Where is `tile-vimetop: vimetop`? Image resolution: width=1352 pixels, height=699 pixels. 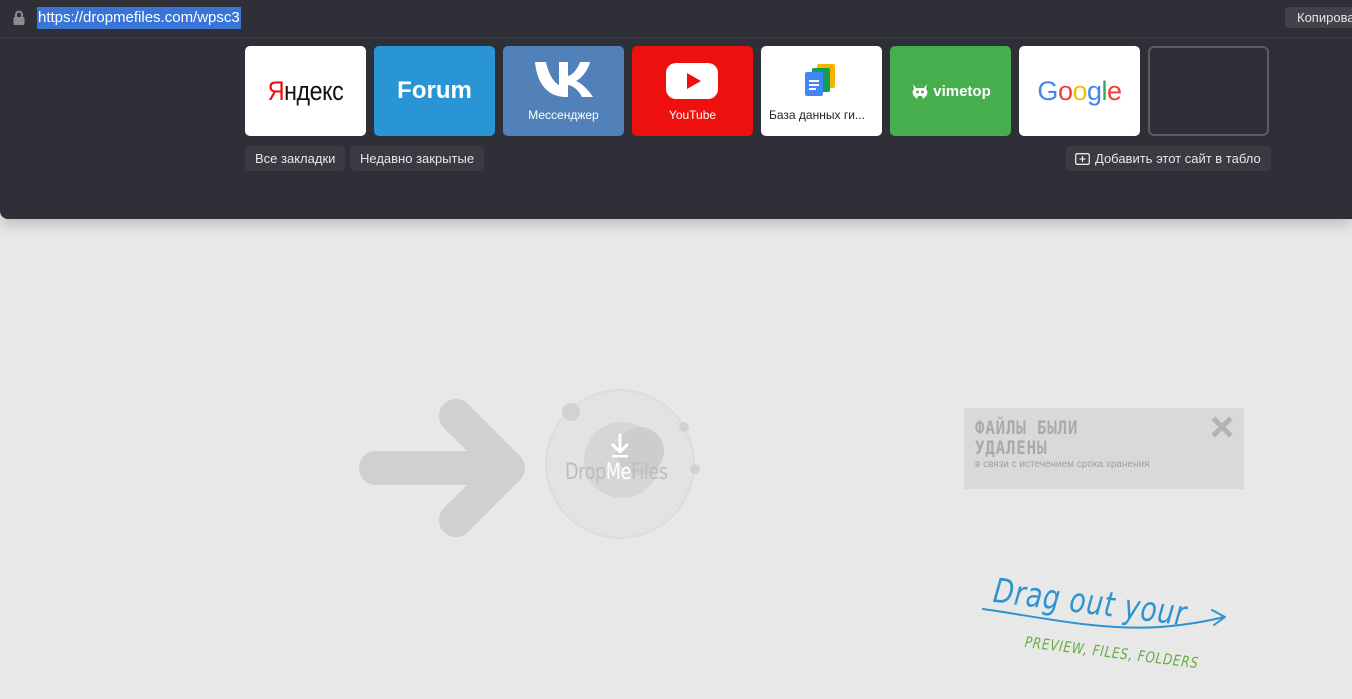
tile-vimetop: vimetop is located at coordinates (950, 91).